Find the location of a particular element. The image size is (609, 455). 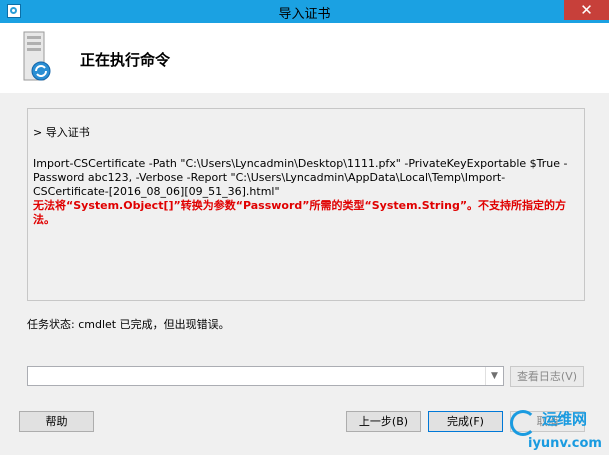

site-watermark: 运维网 iyunv.com is located at coordinates (559, 431).